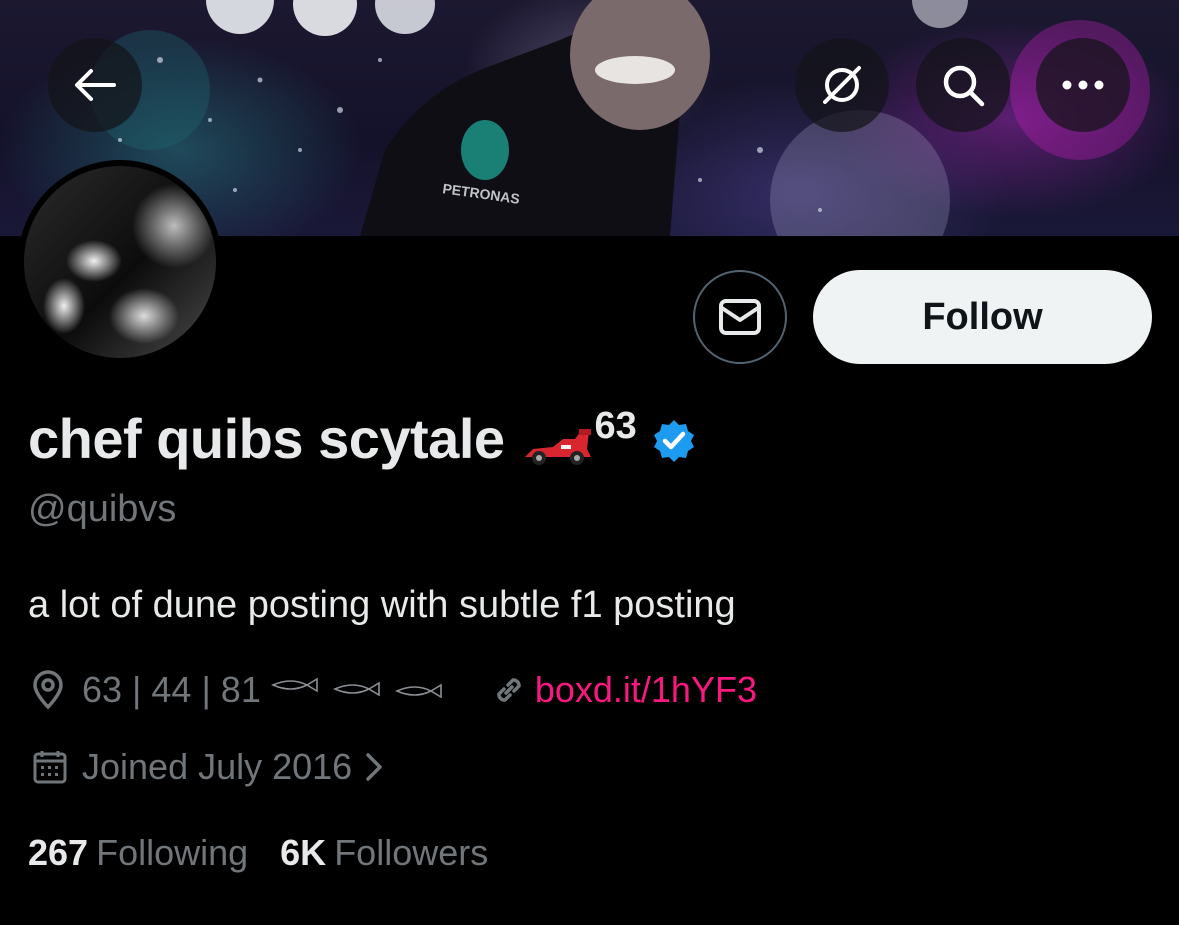 This screenshot has height=925, width=1179. Describe the element at coordinates (303, 852) in the screenshot. I see `followers-count: 6K` at that location.